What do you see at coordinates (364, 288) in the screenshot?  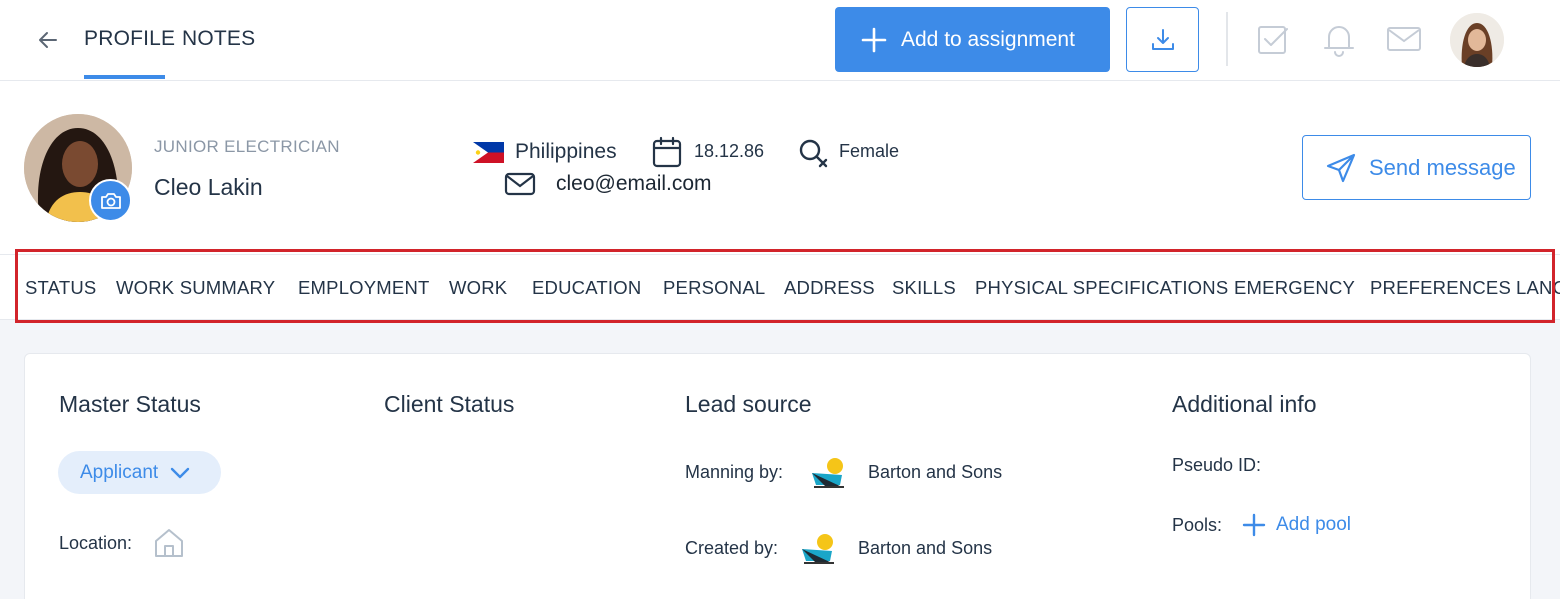 I see `tab-employment: EMPLOYMENT` at bounding box center [364, 288].